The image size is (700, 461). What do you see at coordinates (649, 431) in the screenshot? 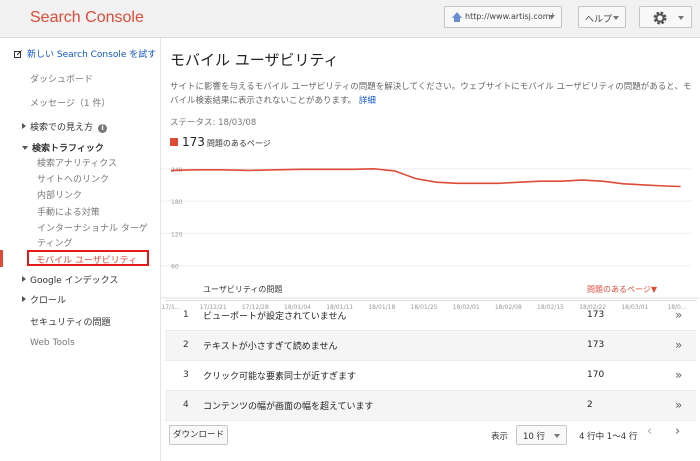
I see `prev-page-button: ‹` at bounding box center [649, 431].